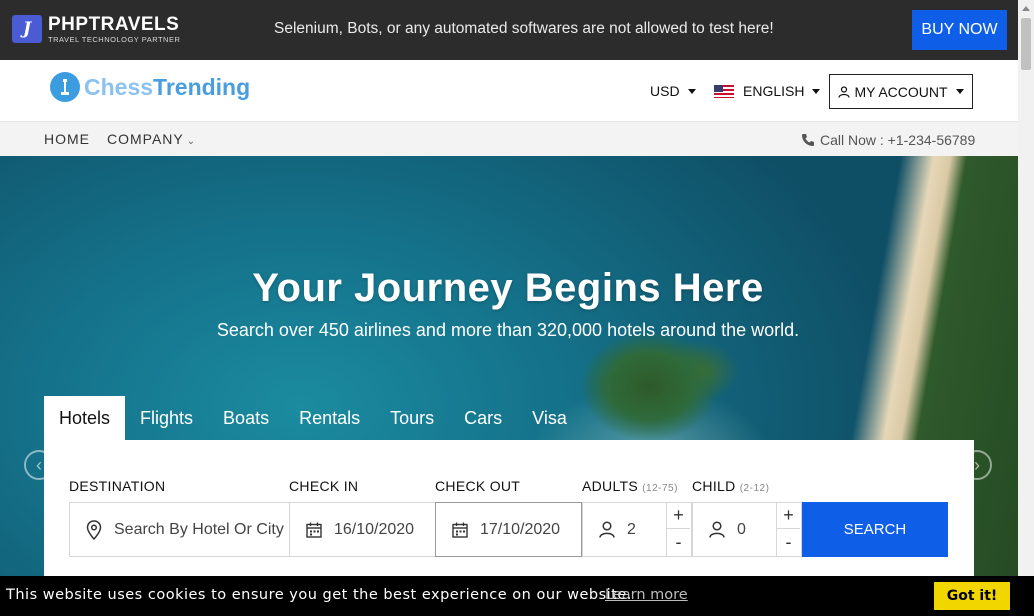 The image size is (1034, 616). I want to click on cookie-accept-button: Got it!, so click(972, 596).